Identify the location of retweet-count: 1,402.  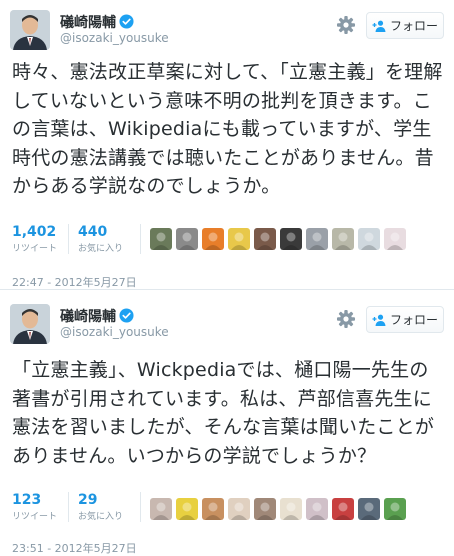
(34, 232).